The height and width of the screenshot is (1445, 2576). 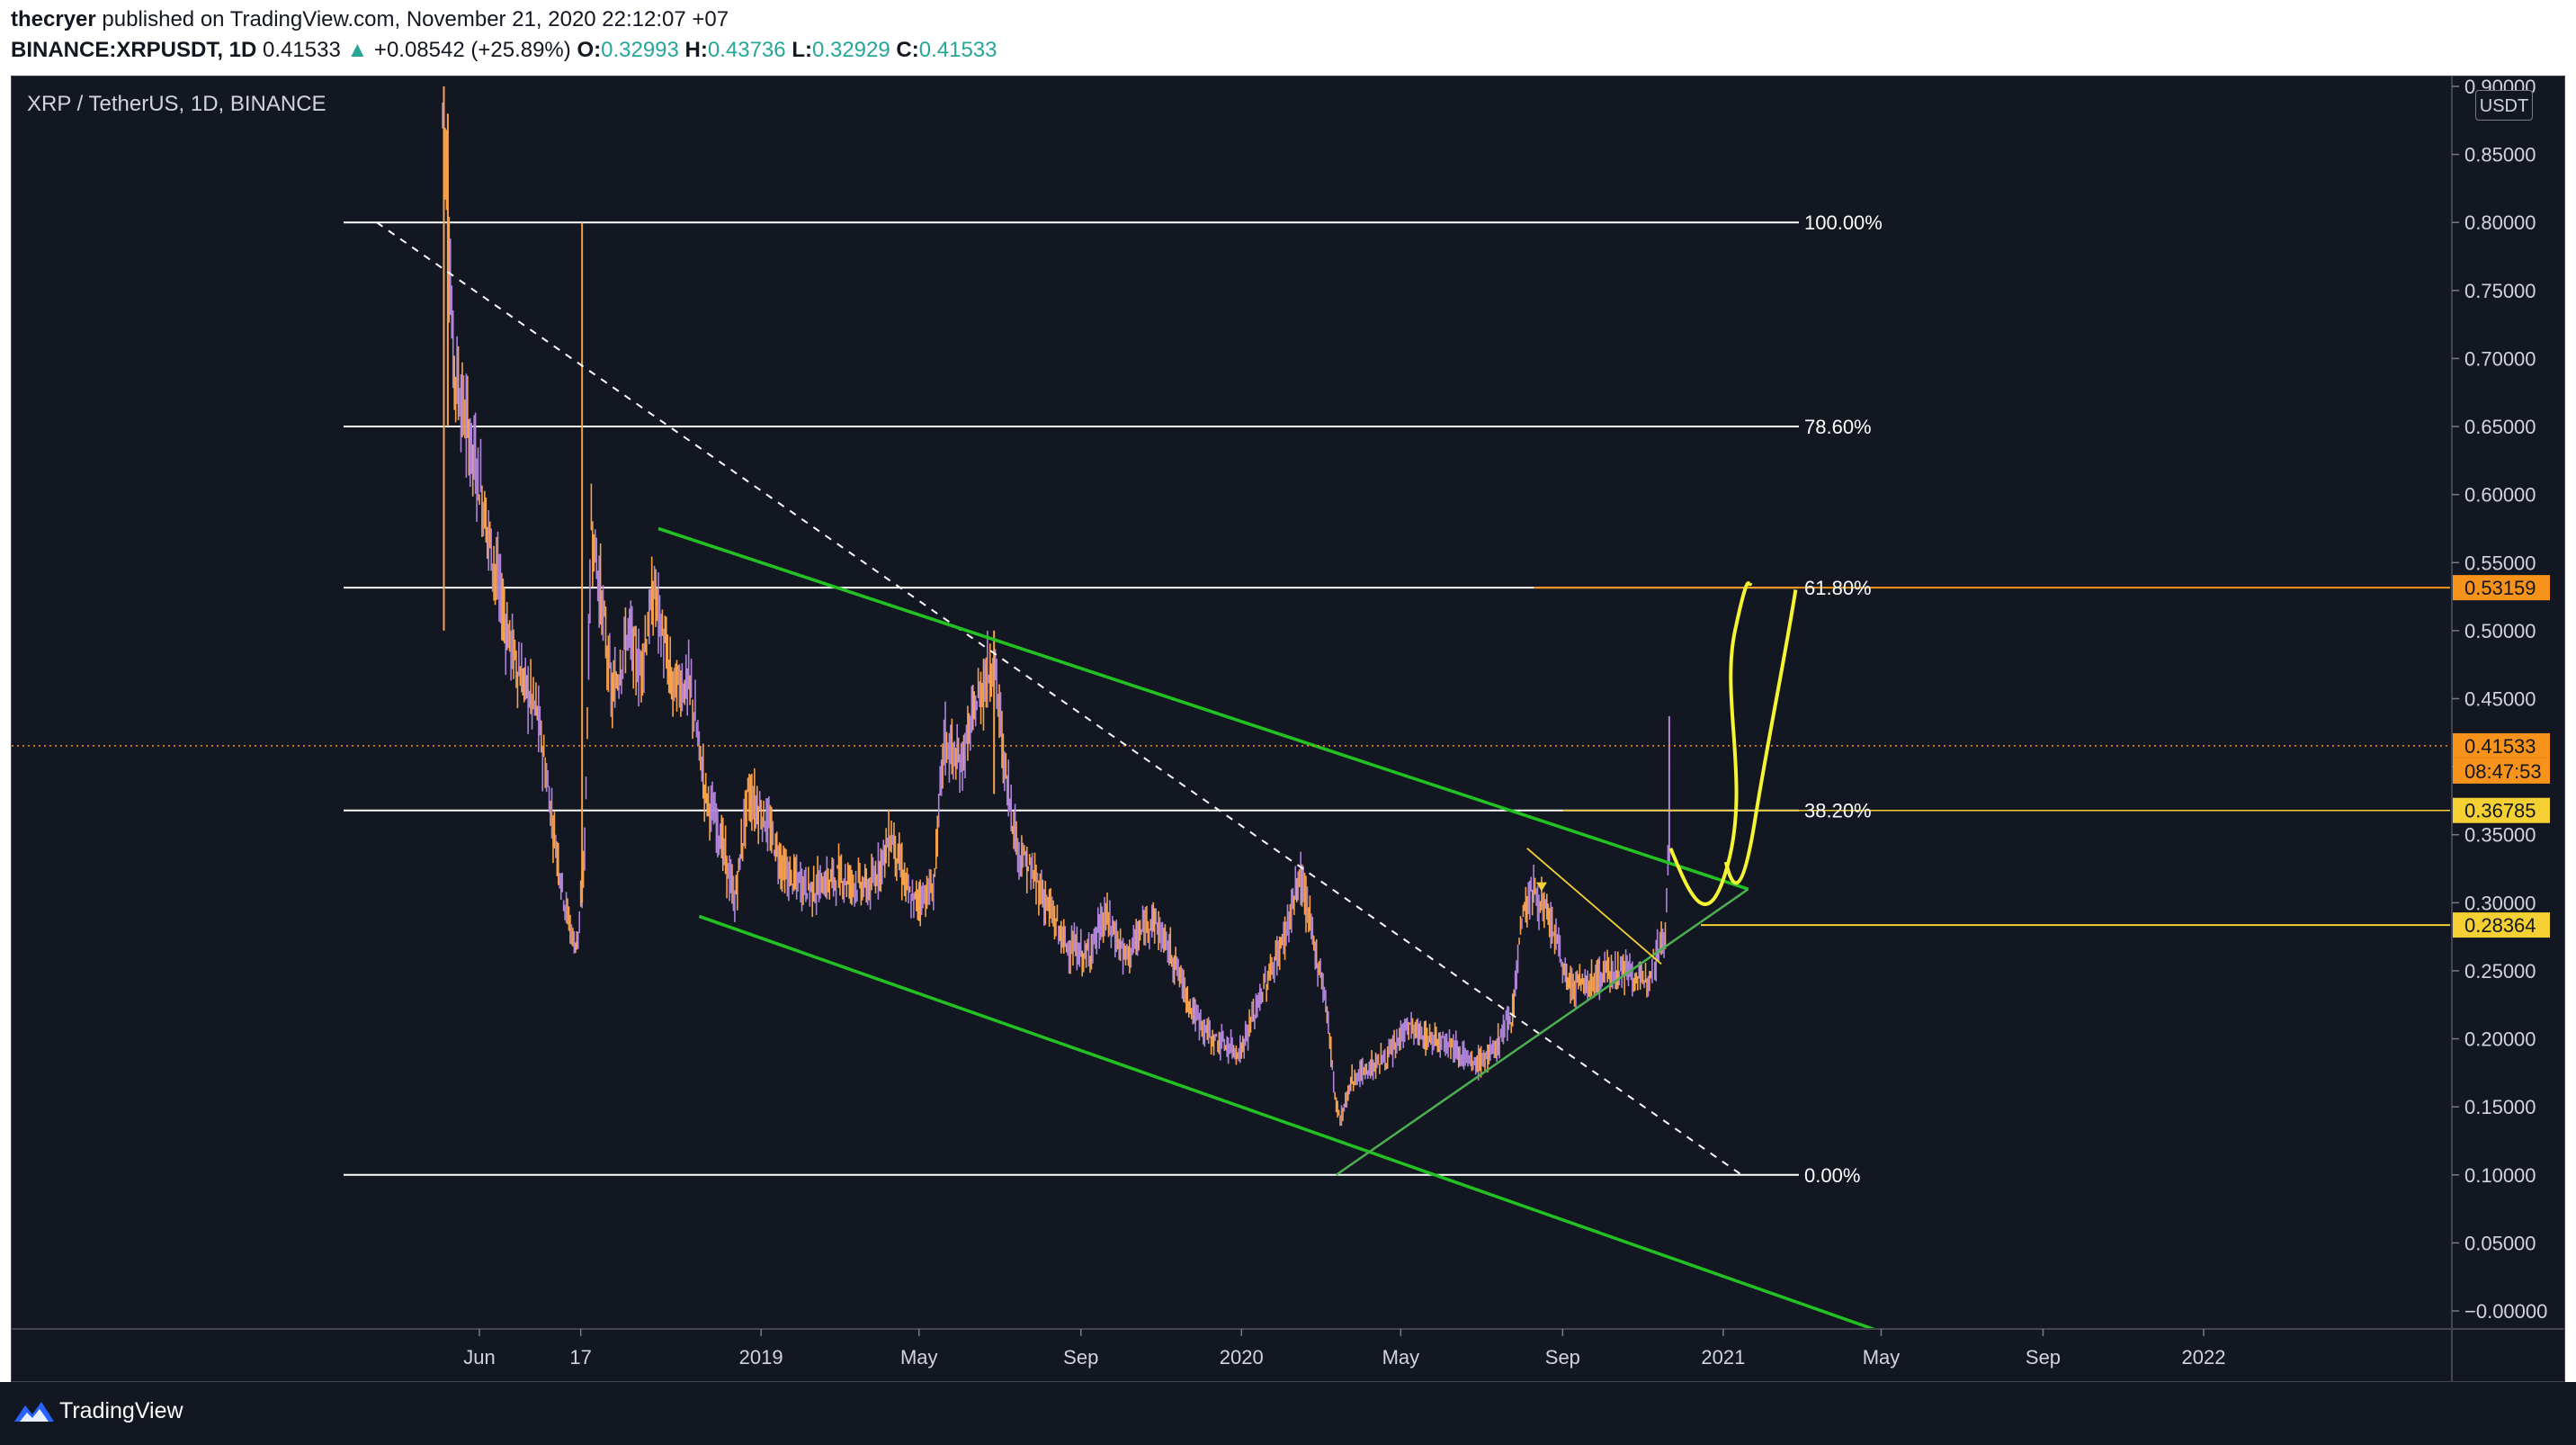 I want to click on y-tick-label: 0.05000, so click(x=2500, y=1243).